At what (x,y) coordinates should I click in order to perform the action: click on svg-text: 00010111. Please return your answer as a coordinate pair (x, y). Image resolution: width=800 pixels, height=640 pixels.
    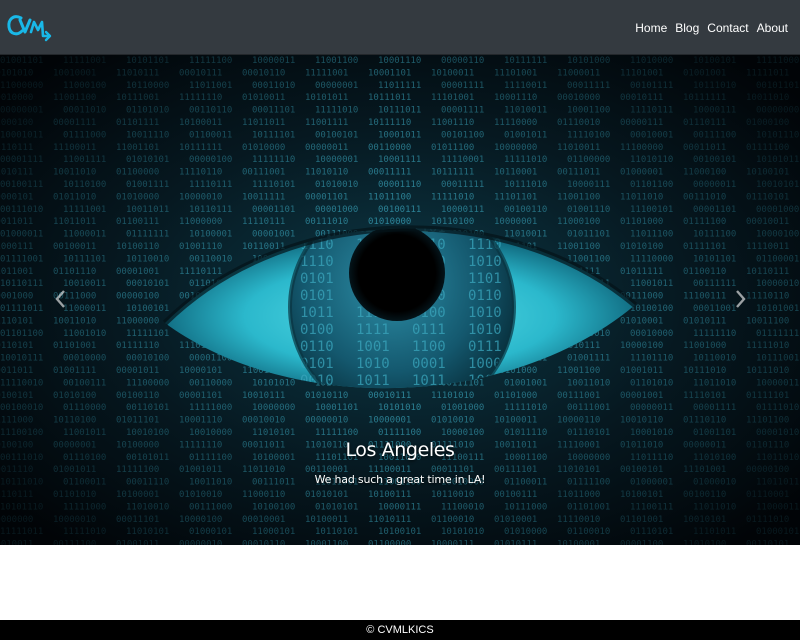
    Looking at the image, I should click on (641, 98).